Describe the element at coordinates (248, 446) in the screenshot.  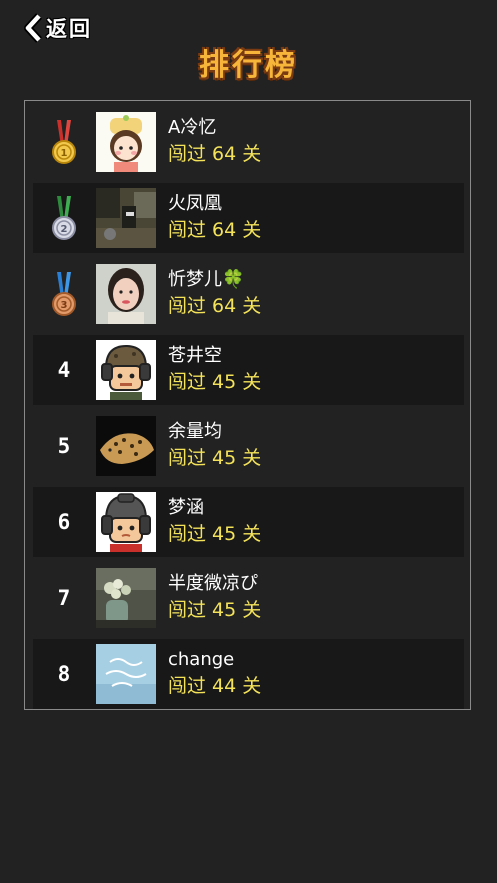
I see `leaderboard-row-5: 5 余量均 闯过 45 关` at that location.